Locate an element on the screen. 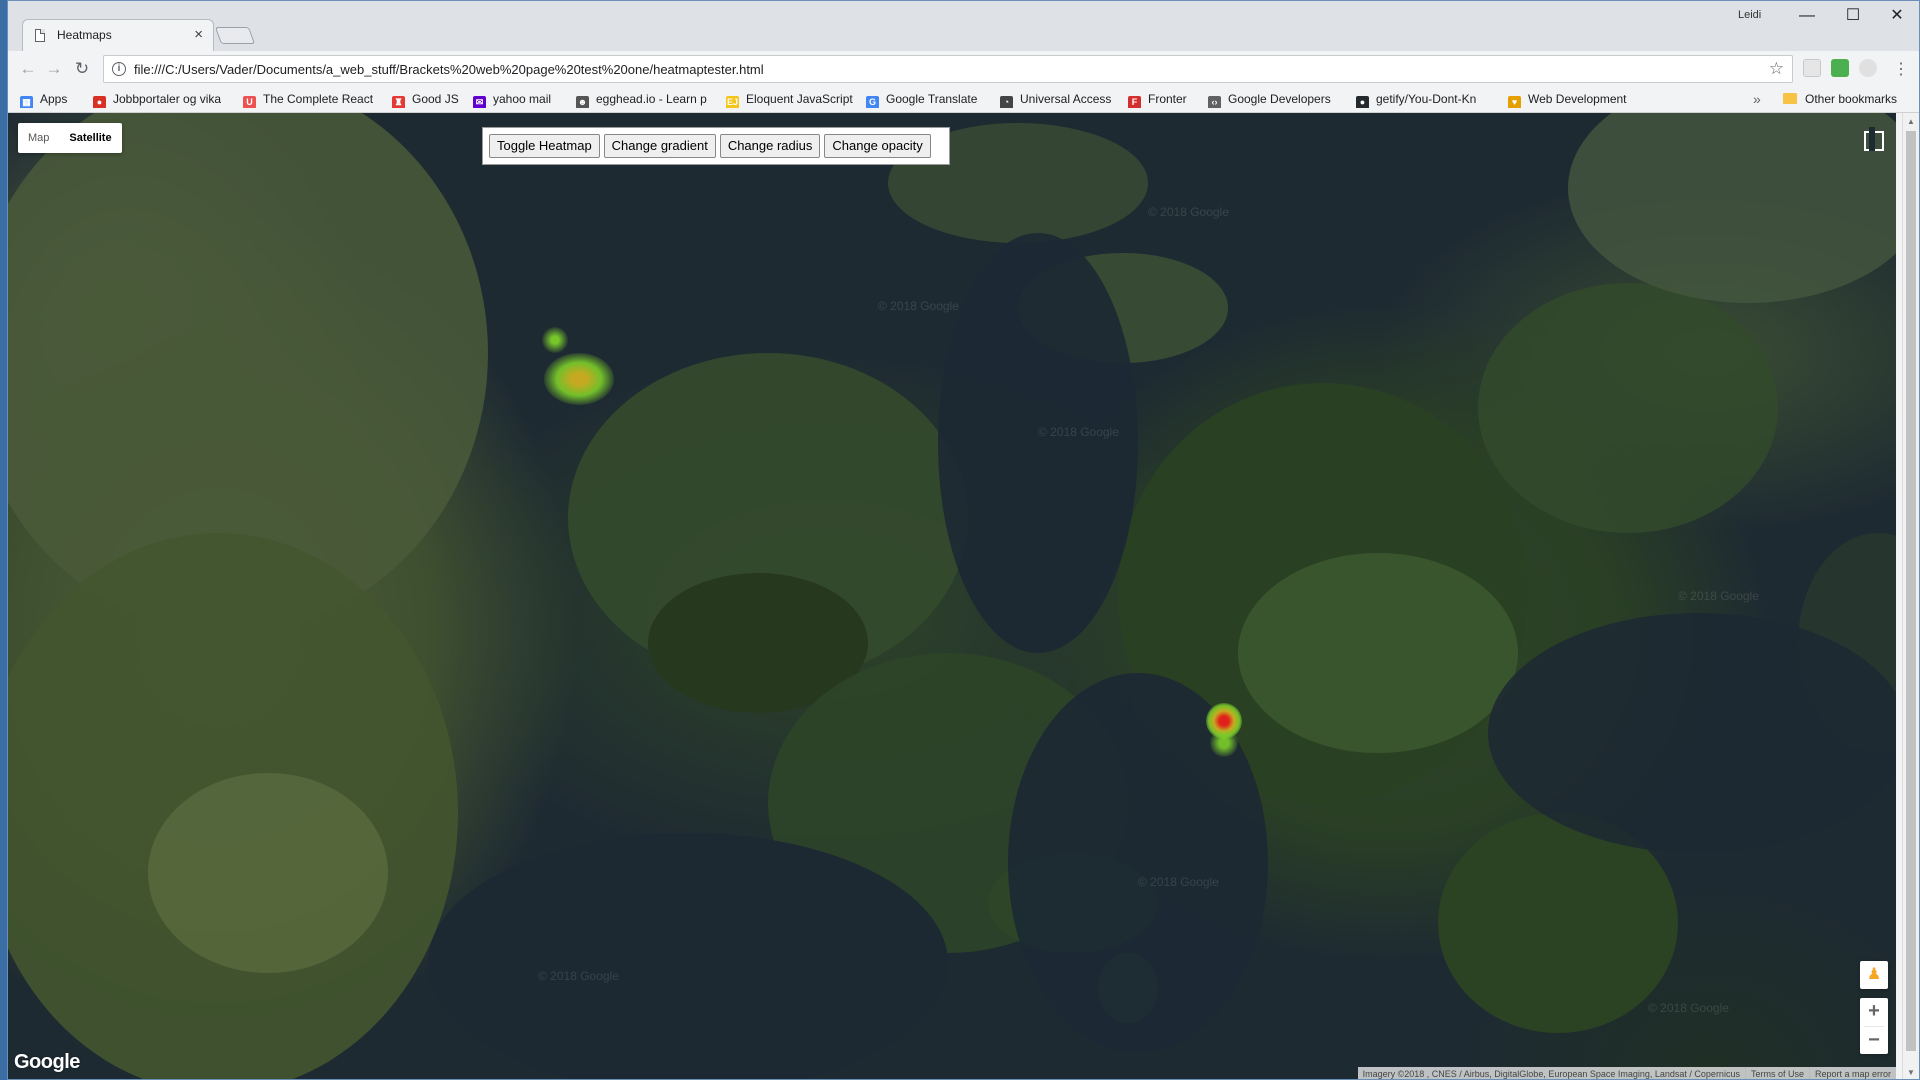  bookmark-item: G Google Translate is located at coordinates (921, 100).